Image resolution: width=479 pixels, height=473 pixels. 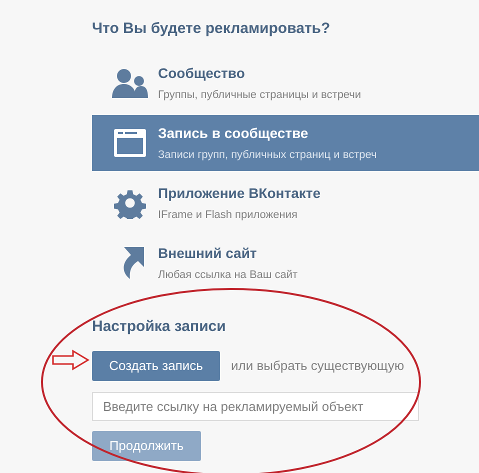 I want to click on gear-icon, so click(x=130, y=203).